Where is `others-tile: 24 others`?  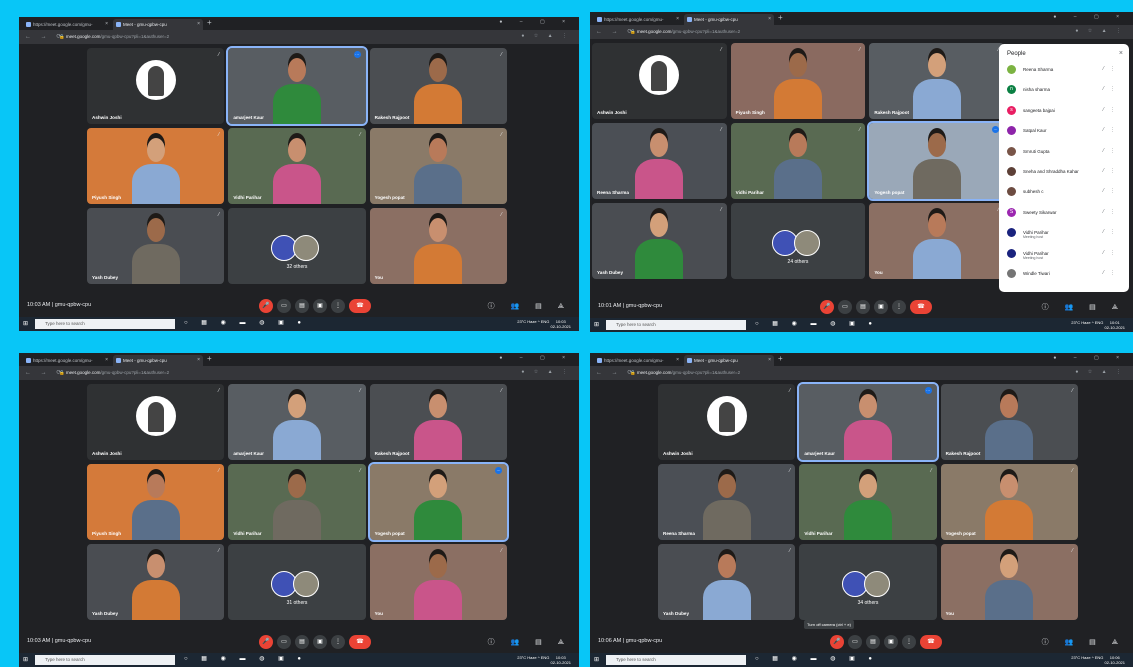
others-tile: 24 others is located at coordinates (798, 241).